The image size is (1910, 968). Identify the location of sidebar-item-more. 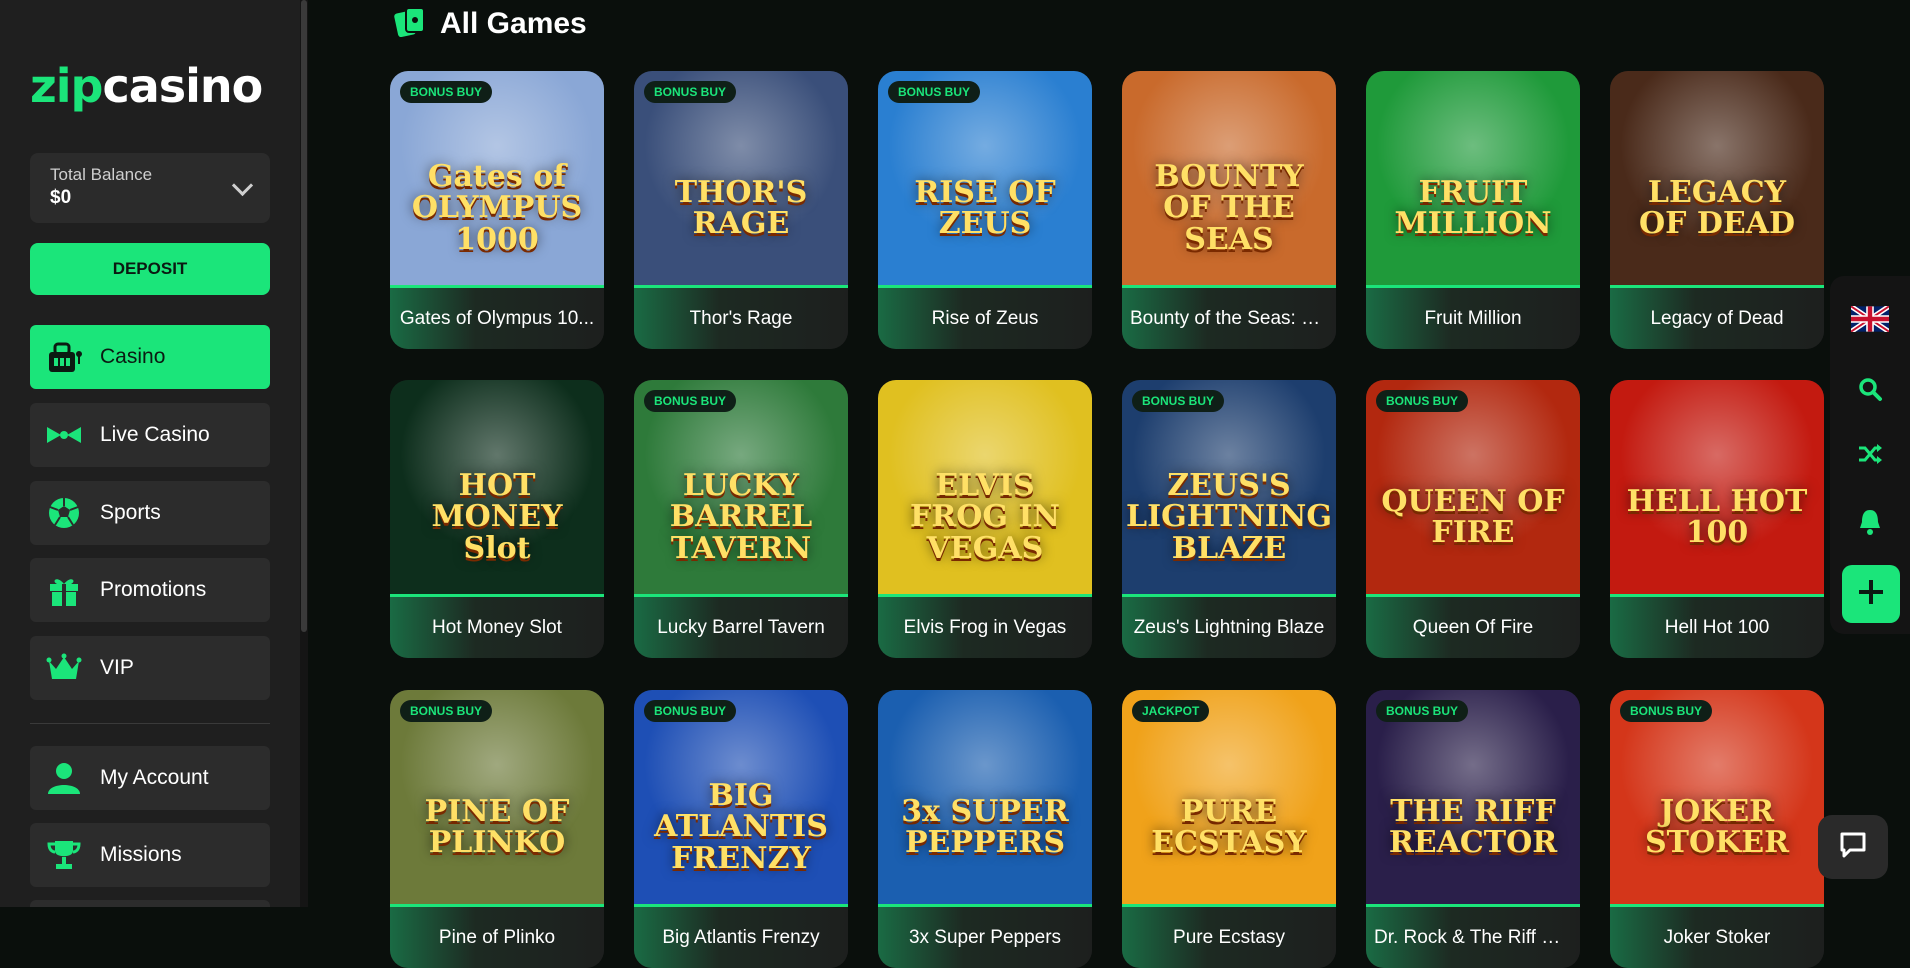
(150, 903).